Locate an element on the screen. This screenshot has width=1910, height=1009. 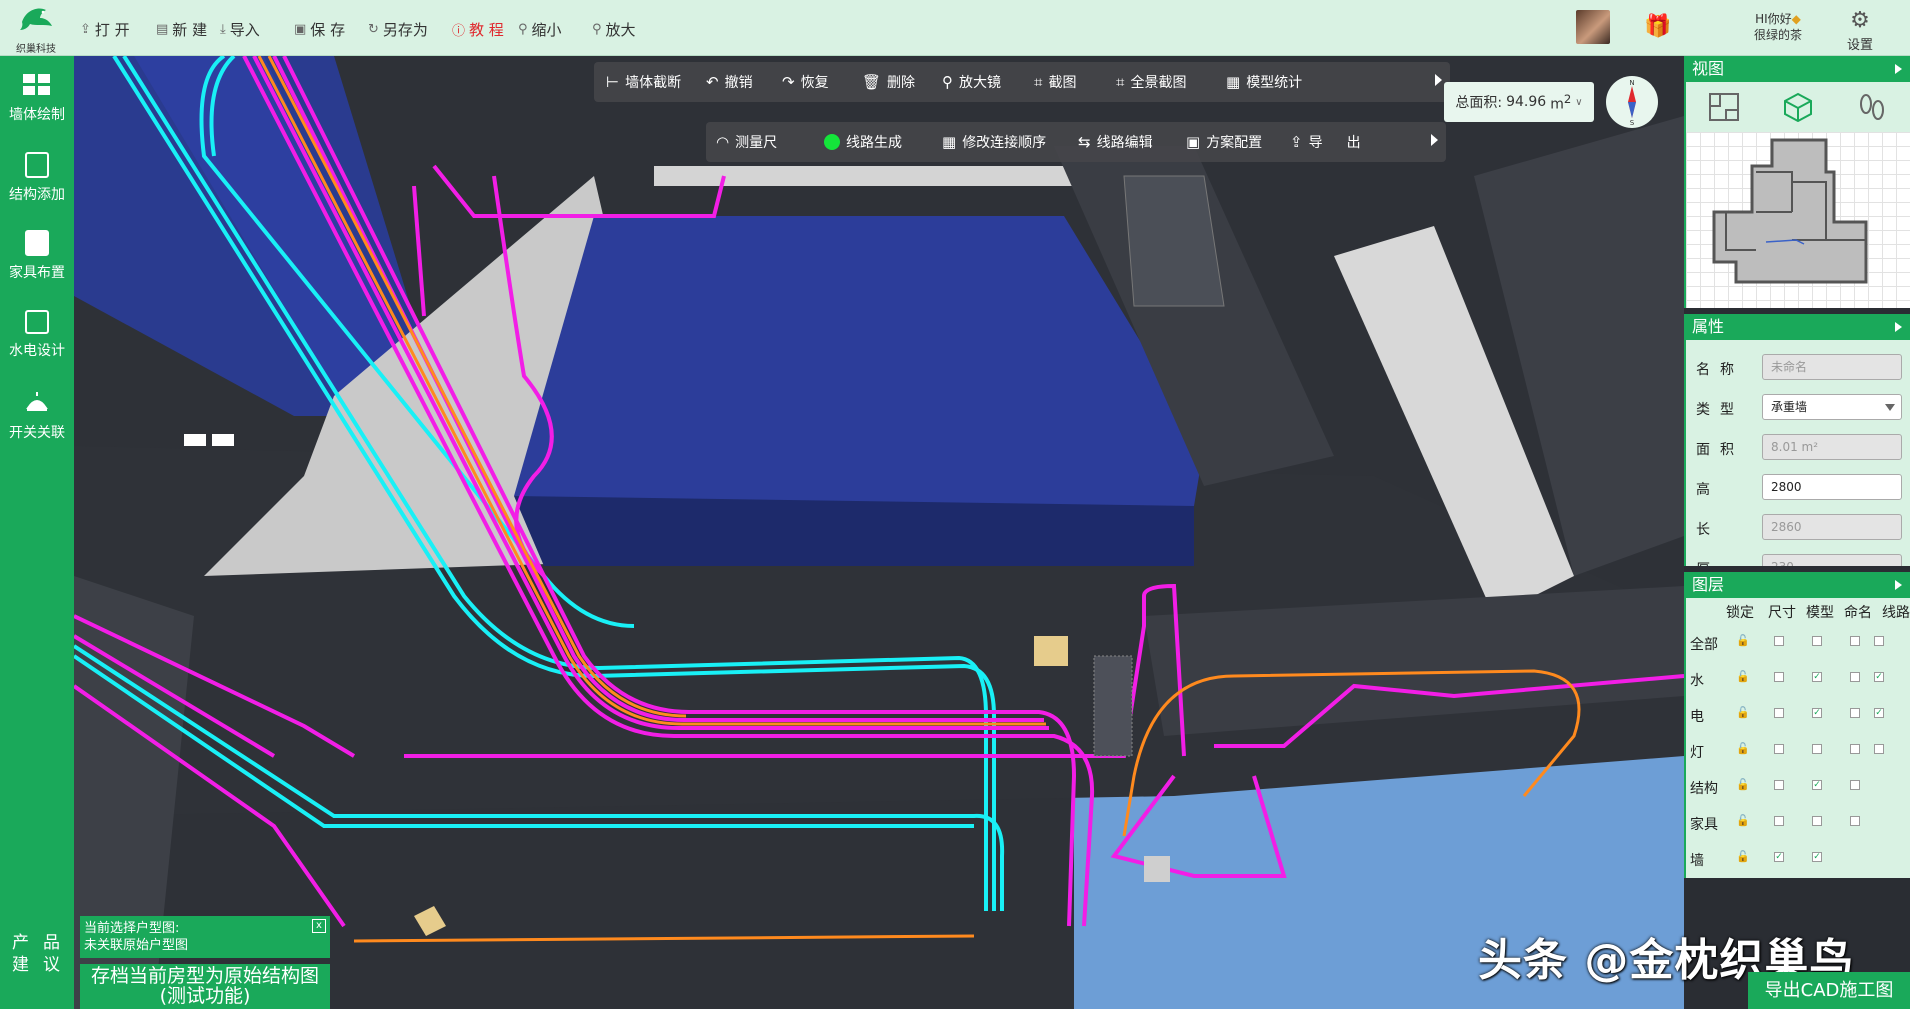
tutorial-button: ⓘ 教 程 is located at coordinates (478, 29).